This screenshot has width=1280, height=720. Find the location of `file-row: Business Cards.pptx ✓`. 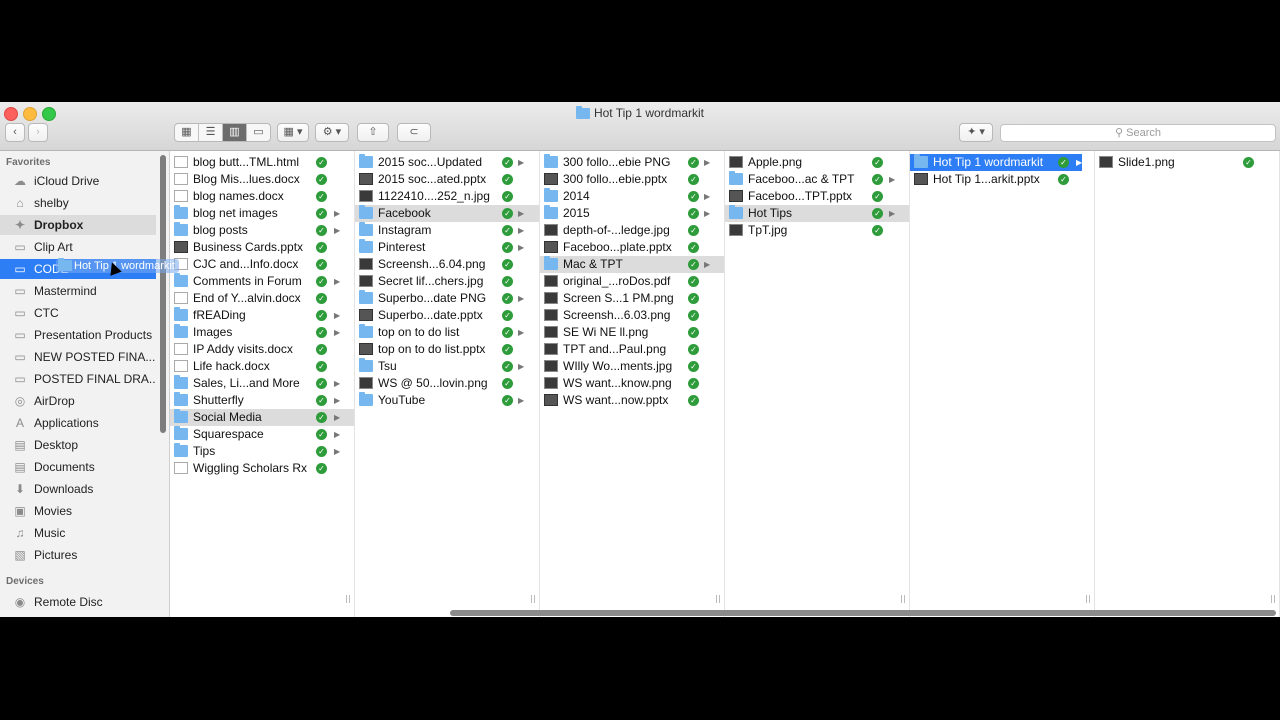

file-row: Business Cards.pptx ✓ is located at coordinates (262, 247).